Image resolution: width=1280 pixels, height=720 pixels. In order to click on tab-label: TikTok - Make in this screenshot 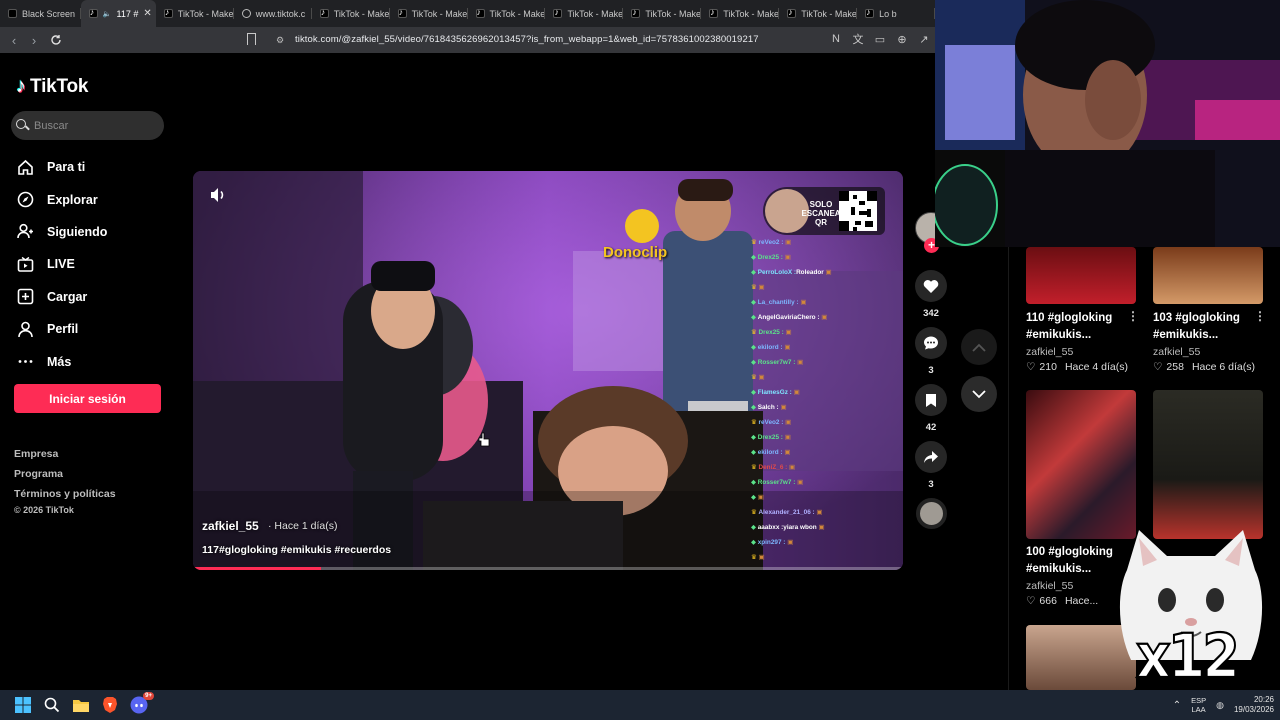, I will do `click(595, 13)`.